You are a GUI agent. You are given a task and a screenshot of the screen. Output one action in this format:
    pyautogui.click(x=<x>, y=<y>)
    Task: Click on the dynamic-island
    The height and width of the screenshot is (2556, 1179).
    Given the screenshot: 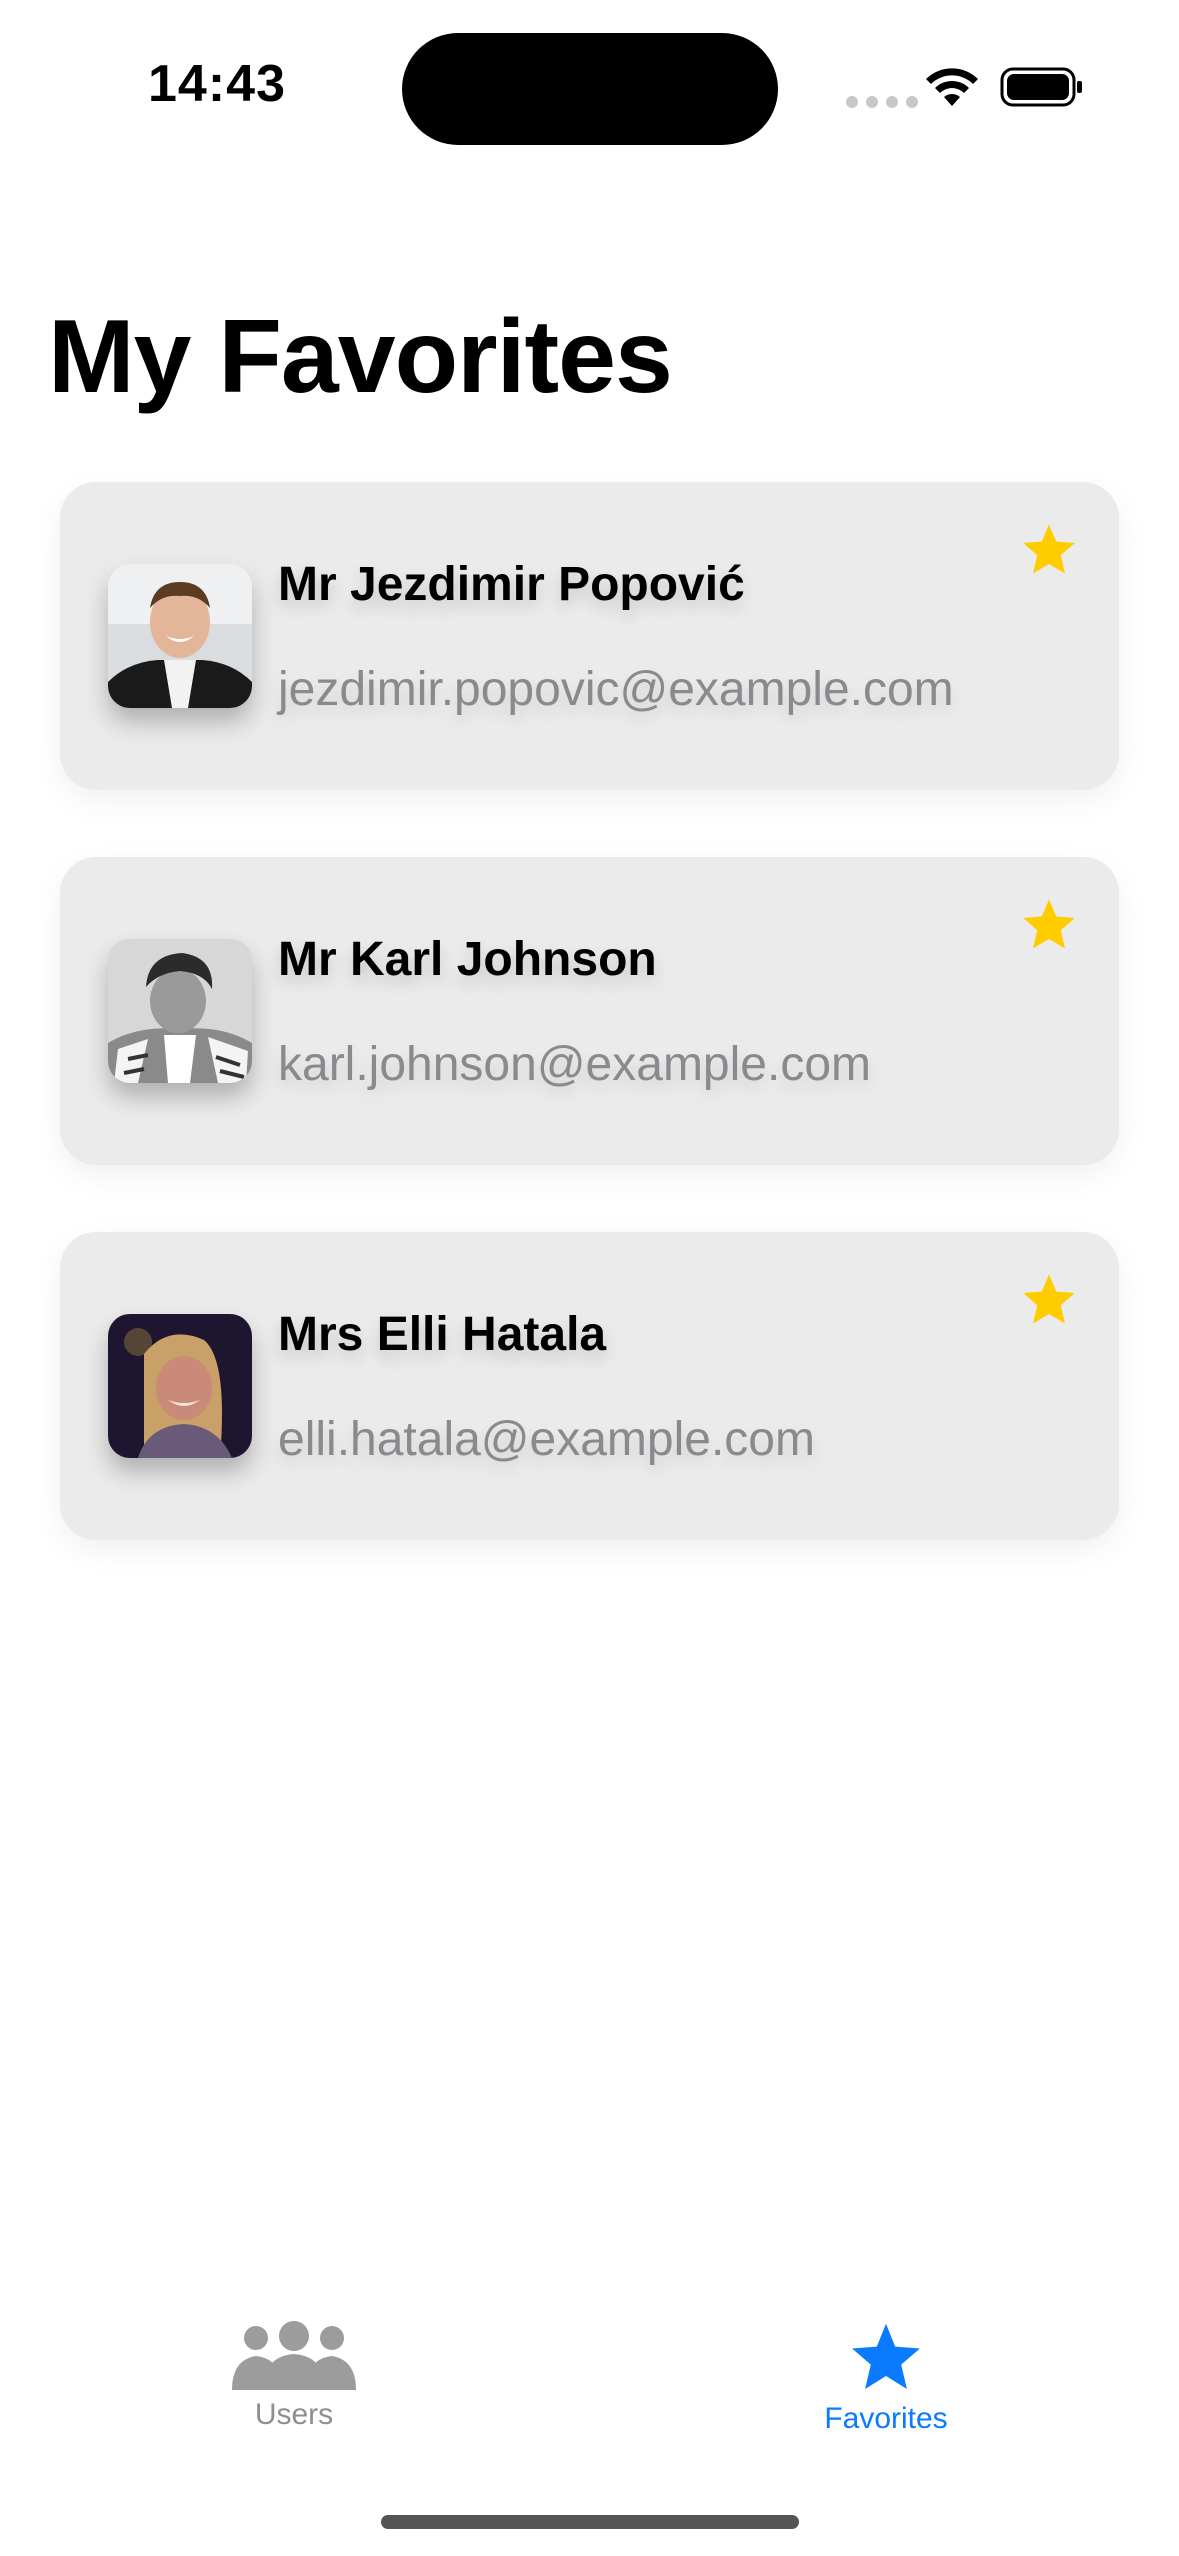 What is the action you would take?
    pyautogui.click(x=590, y=89)
    